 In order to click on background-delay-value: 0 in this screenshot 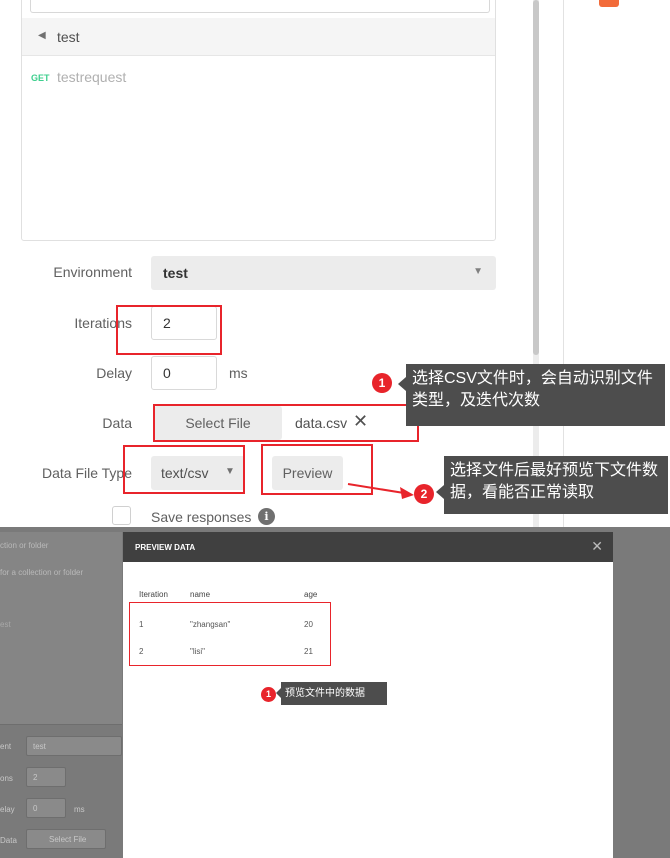, I will do `click(35, 808)`.